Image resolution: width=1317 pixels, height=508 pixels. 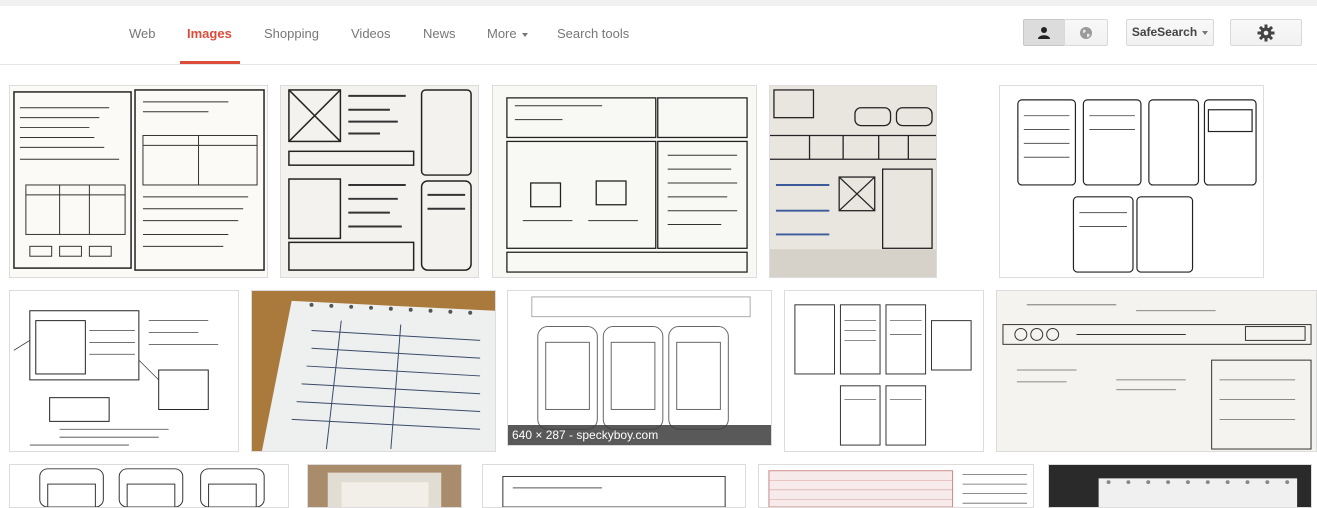 I want to click on person-icon, so click(x=1044, y=32).